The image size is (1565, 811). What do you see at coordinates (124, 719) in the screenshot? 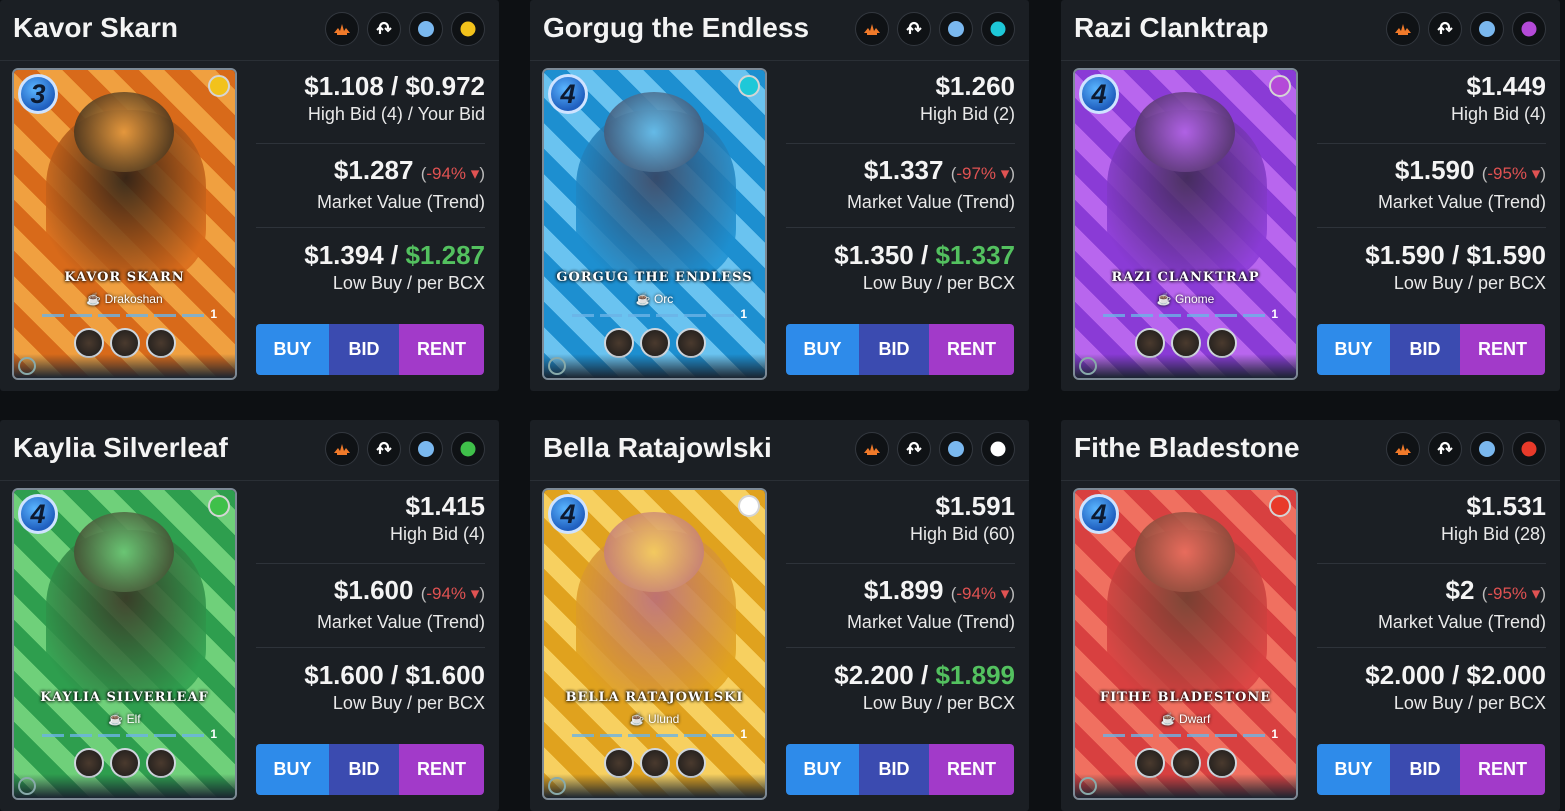
I see `card-race: ☕ Elf` at bounding box center [124, 719].